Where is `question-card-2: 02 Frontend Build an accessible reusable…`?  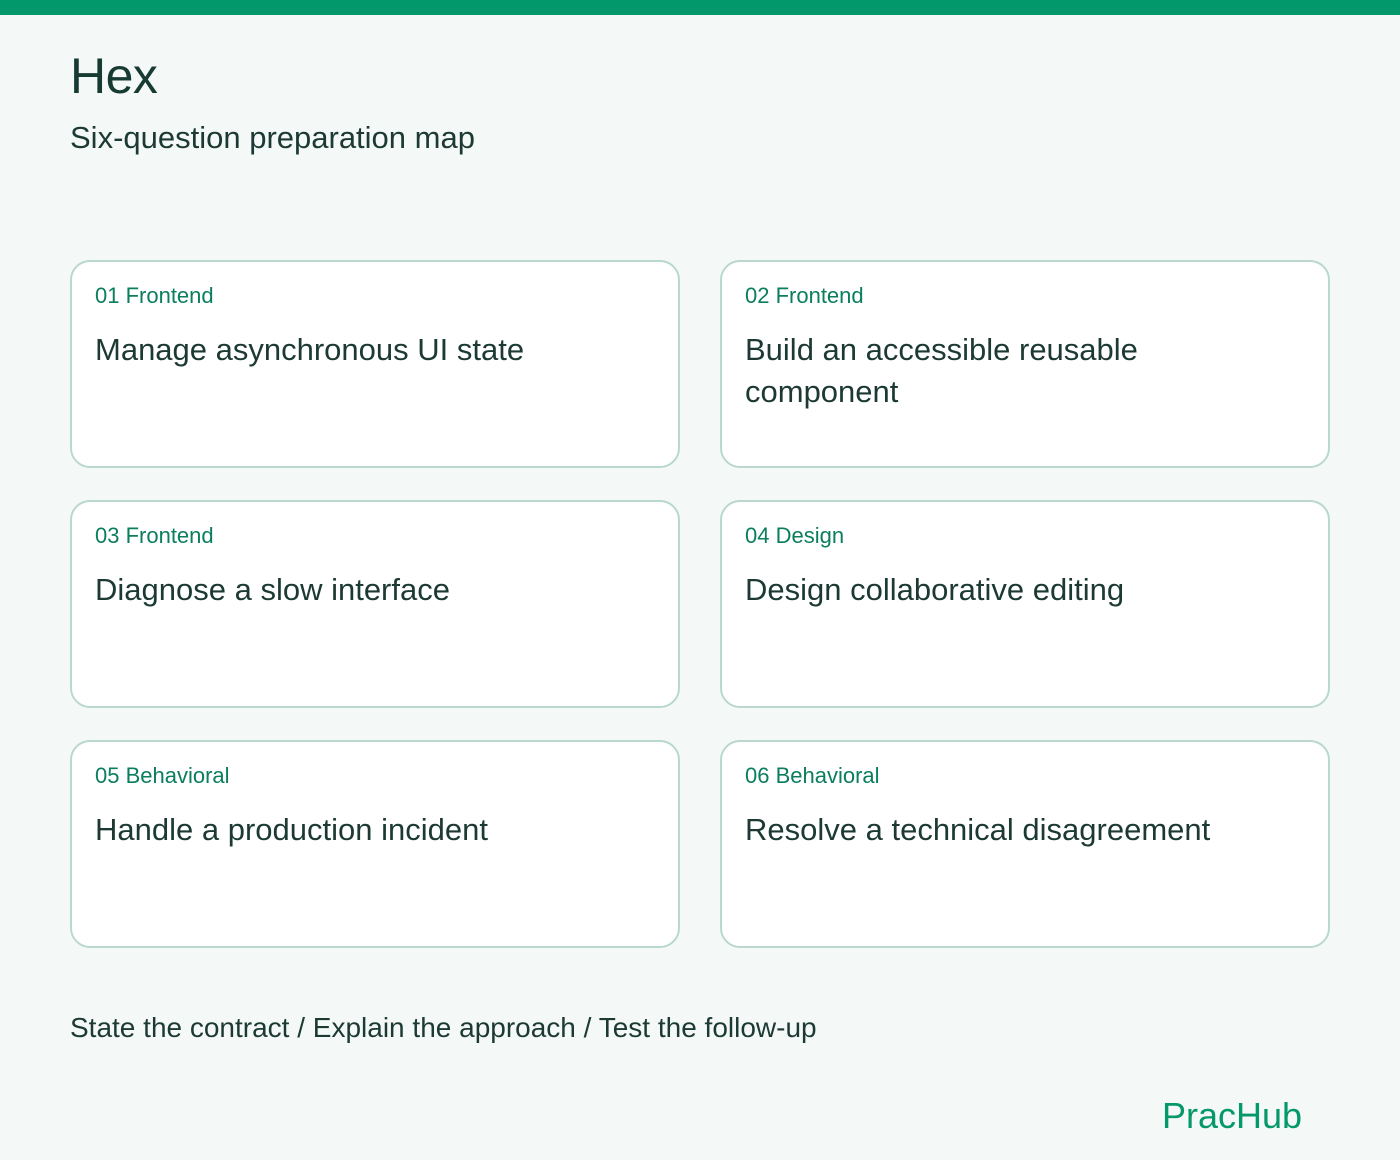
question-card-2: 02 Frontend Build an accessible reusable… is located at coordinates (1025, 364).